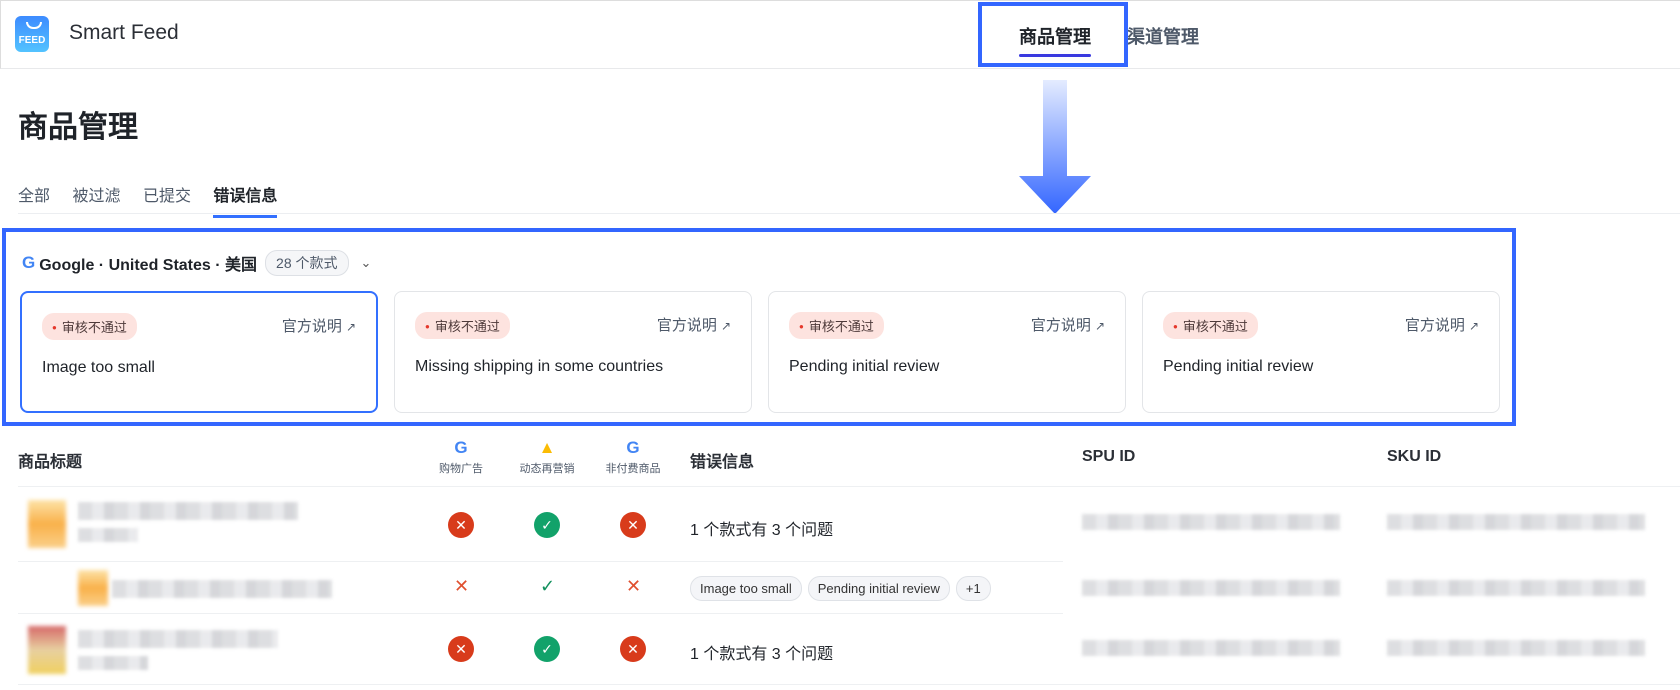  I want to click on nav-channel-management: 渠道管理, so click(1163, 36).